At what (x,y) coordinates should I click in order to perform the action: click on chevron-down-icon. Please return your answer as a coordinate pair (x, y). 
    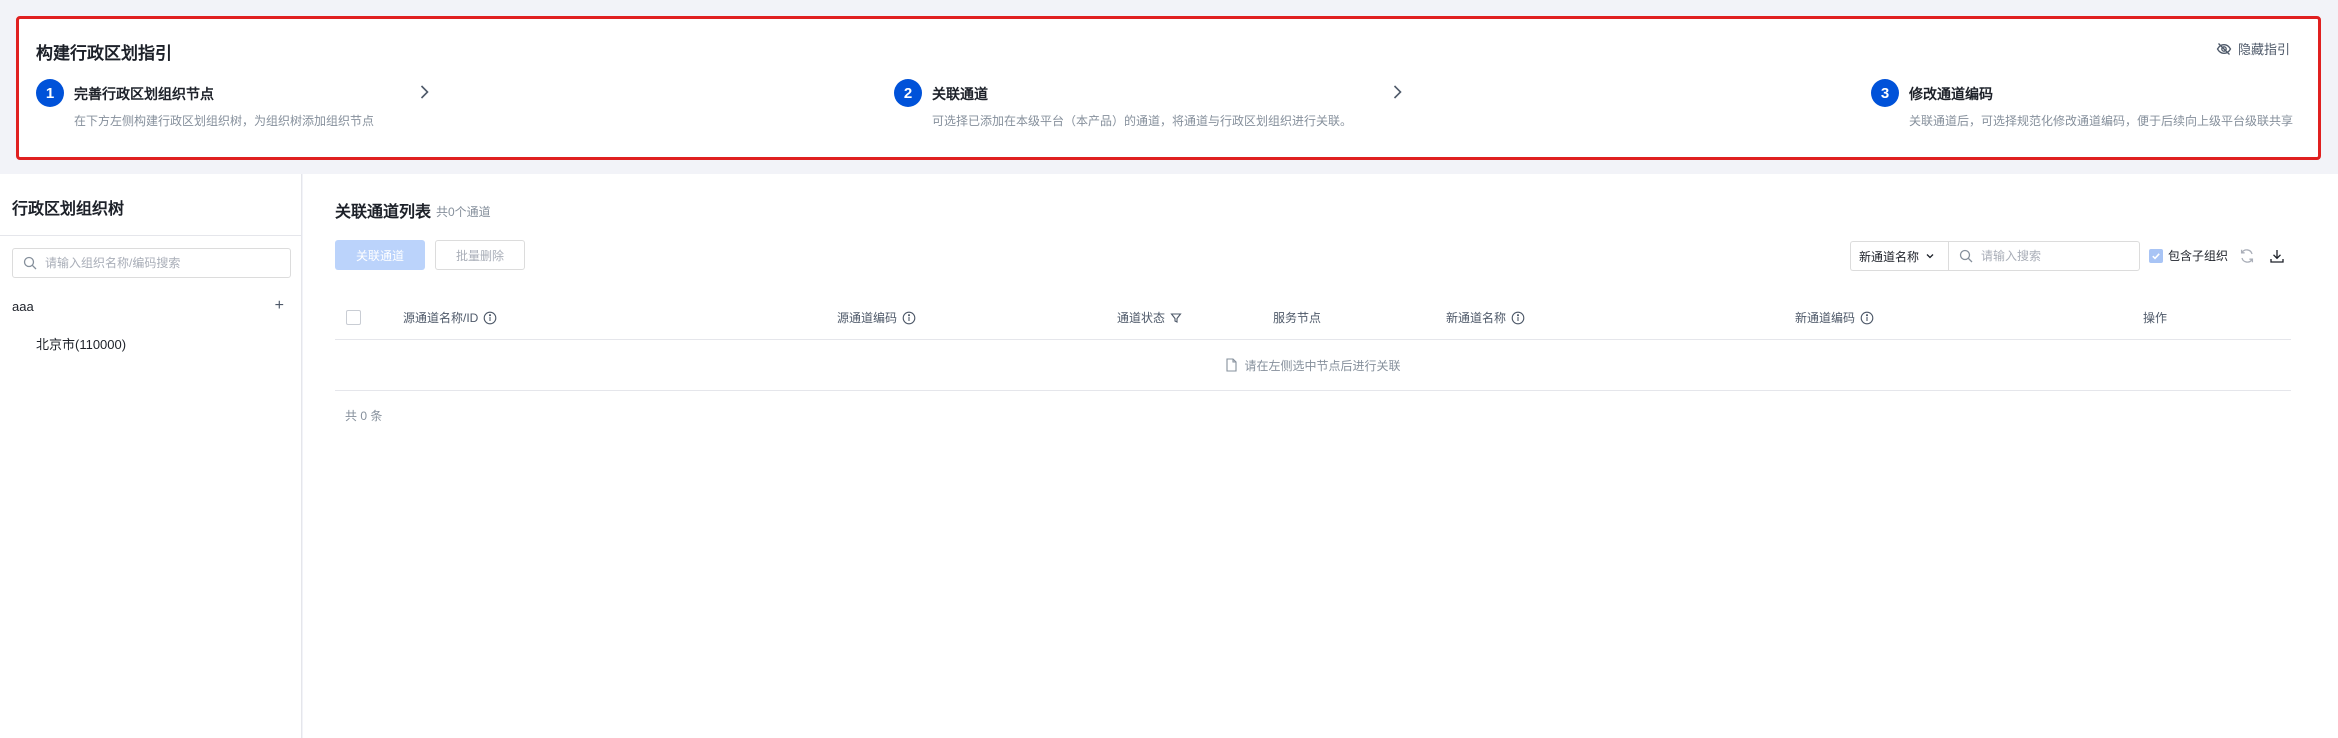
    Looking at the image, I should click on (1930, 256).